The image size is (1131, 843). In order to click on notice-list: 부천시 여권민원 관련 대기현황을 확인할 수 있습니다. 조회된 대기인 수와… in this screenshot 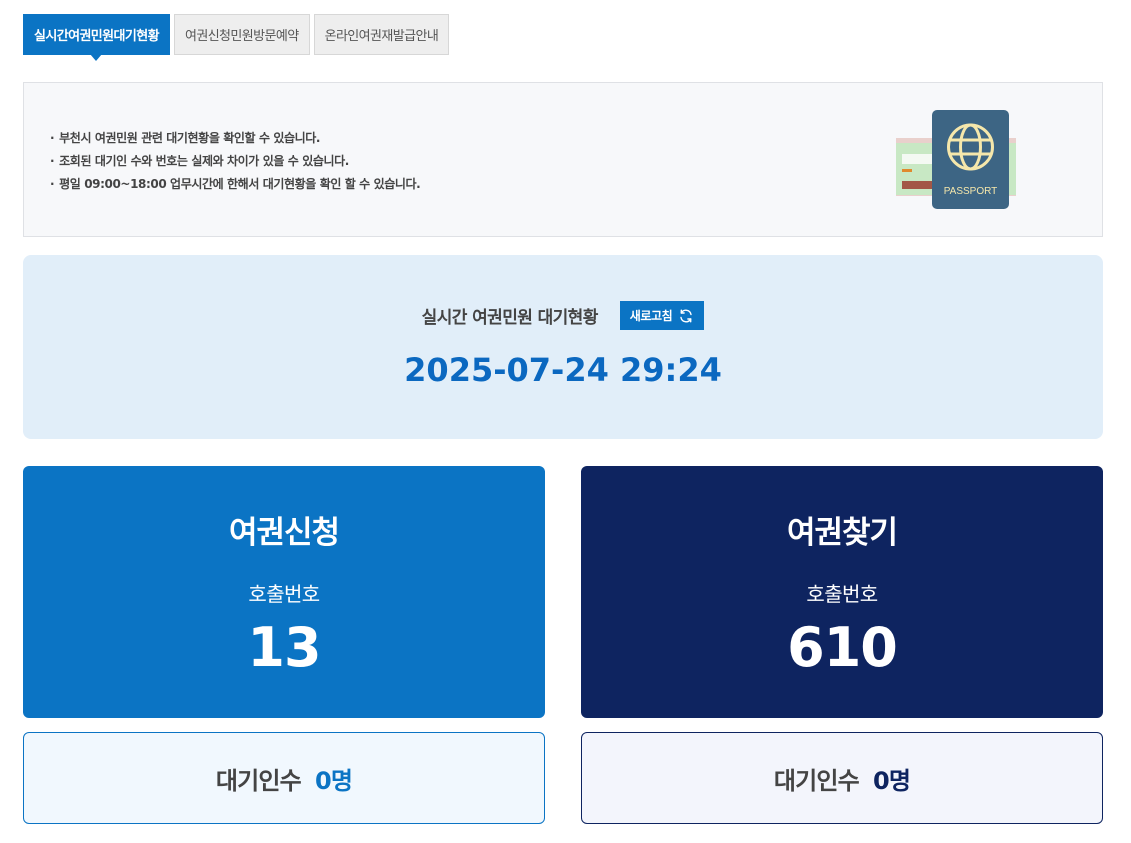, I will do `click(235, 161)`.